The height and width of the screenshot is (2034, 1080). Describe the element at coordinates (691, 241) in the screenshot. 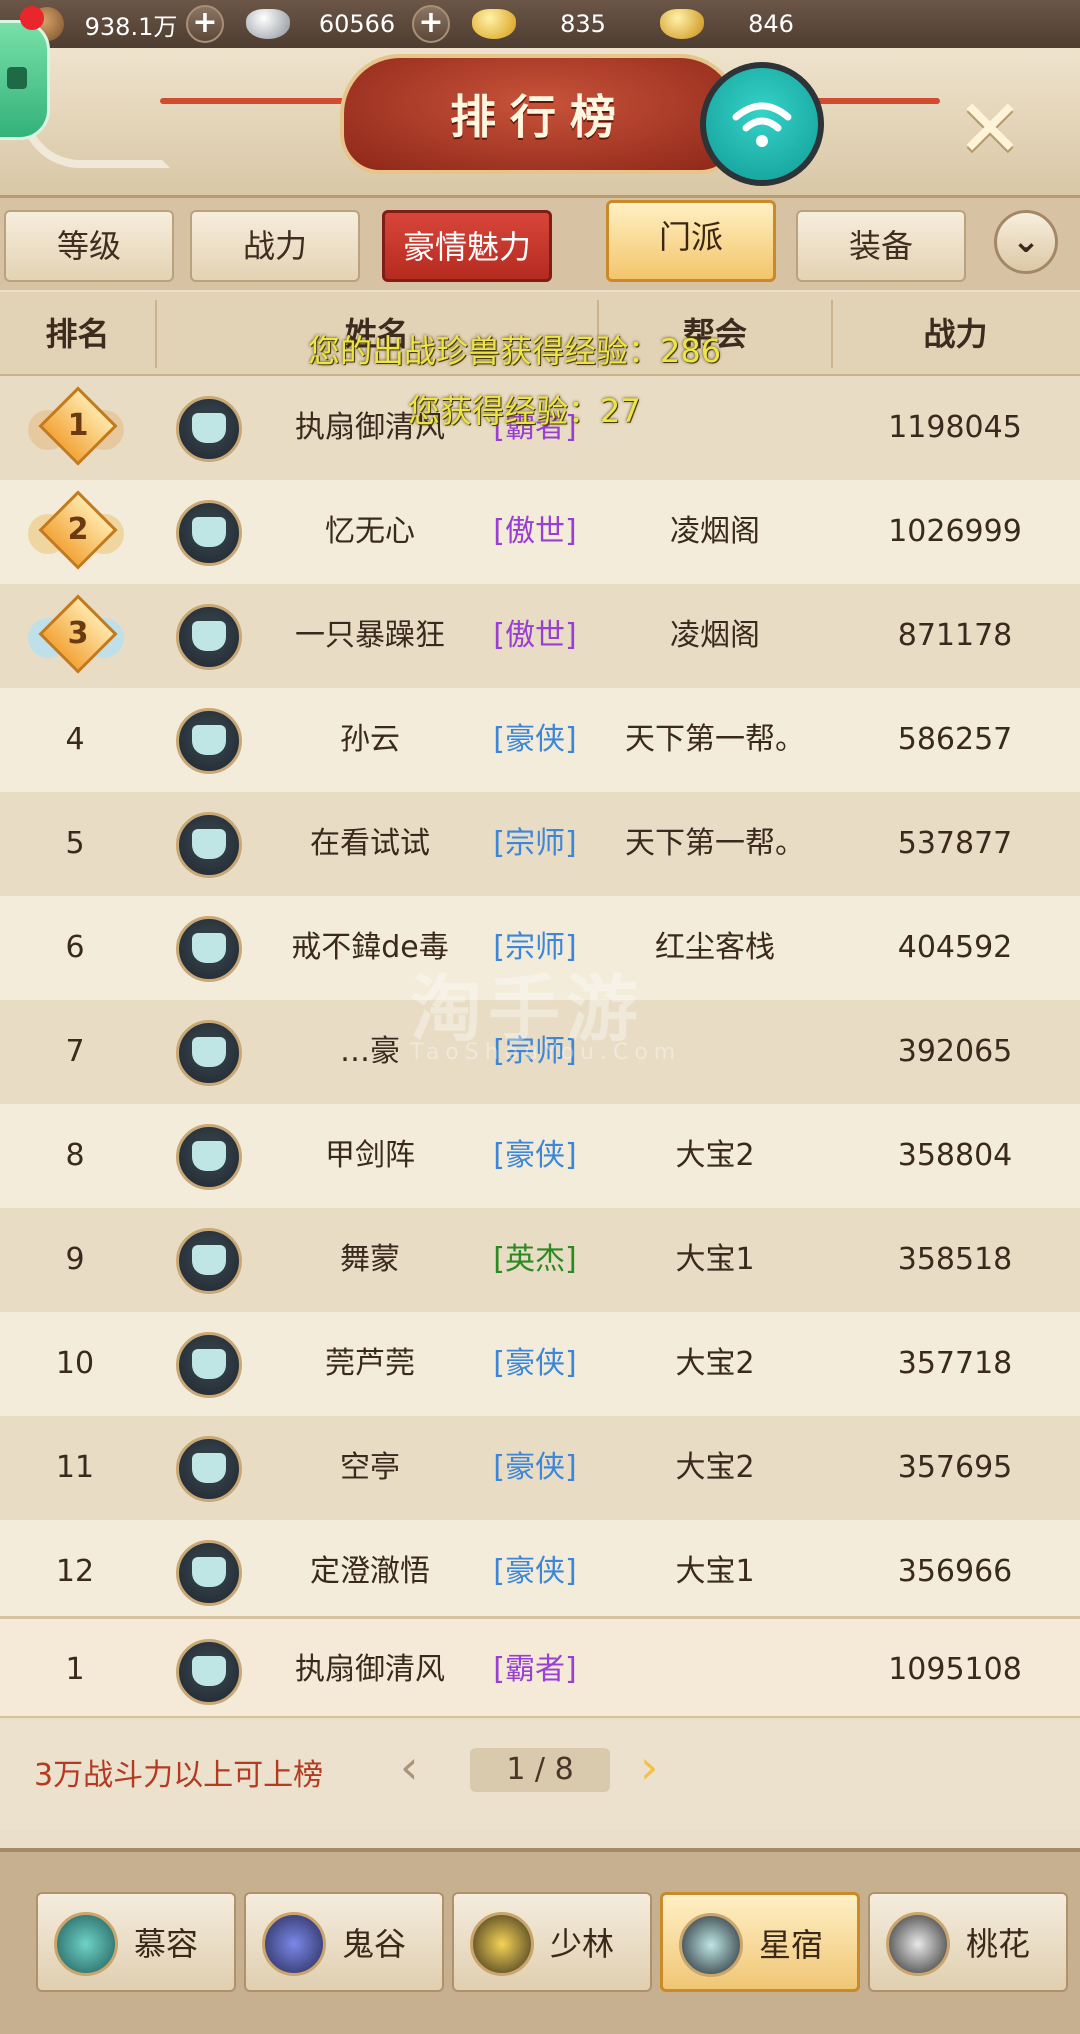

I see `tab-sect: 门派` at that location.